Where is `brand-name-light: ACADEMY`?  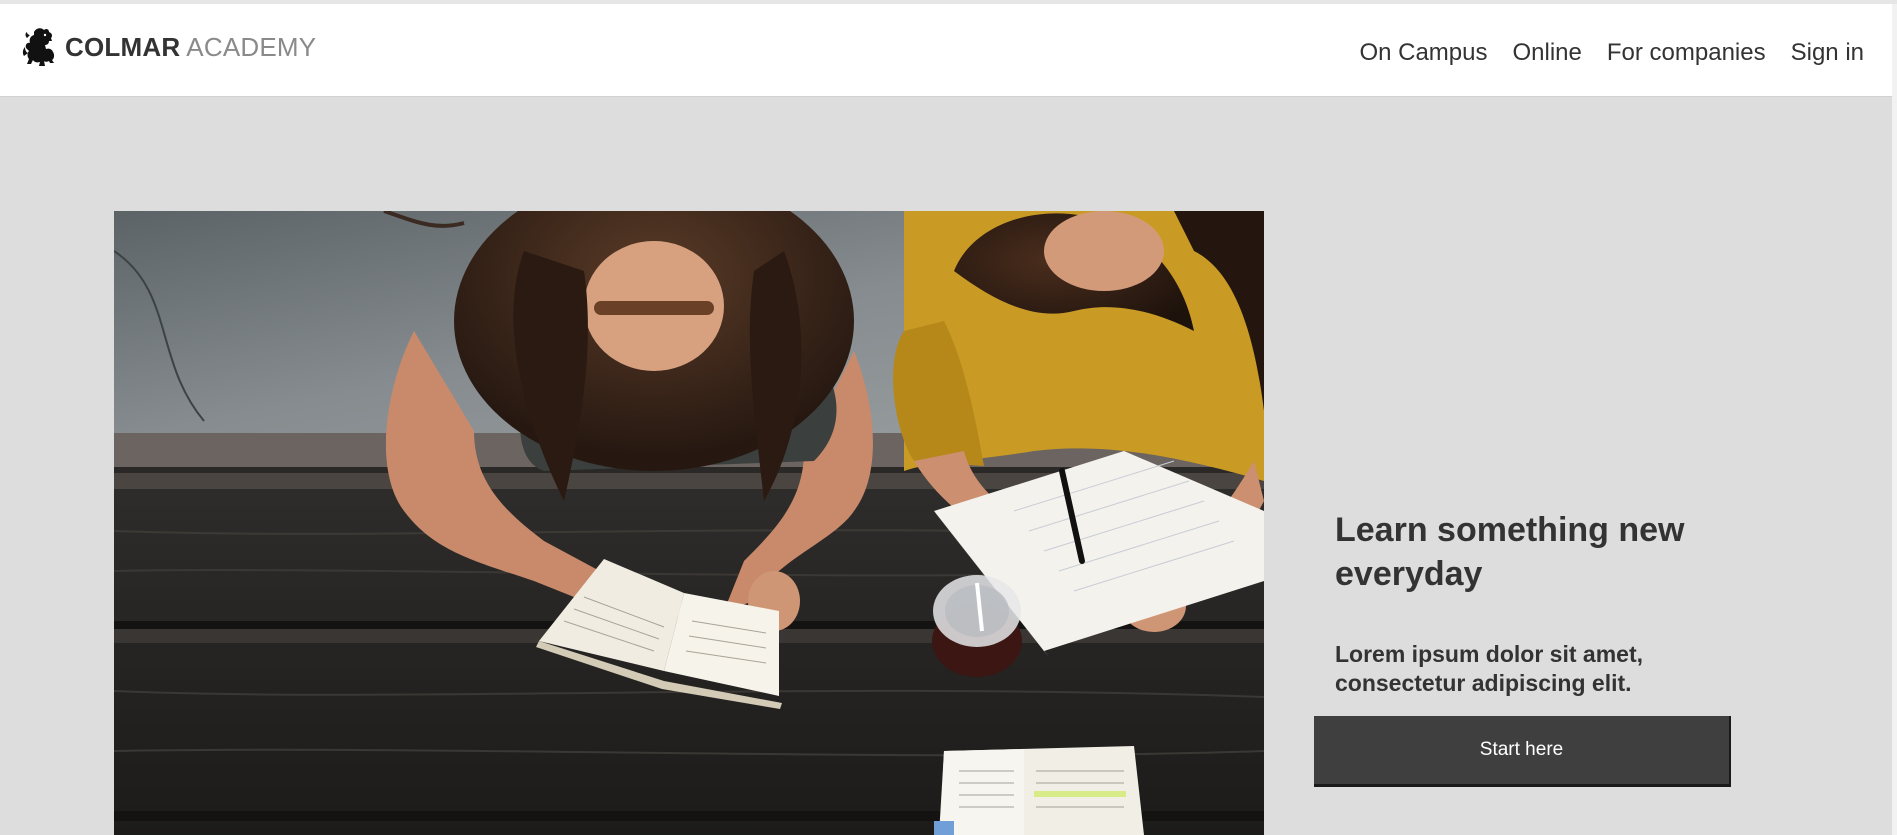 brand-name-light: ACADEMY is located at coordinates (251, 47).